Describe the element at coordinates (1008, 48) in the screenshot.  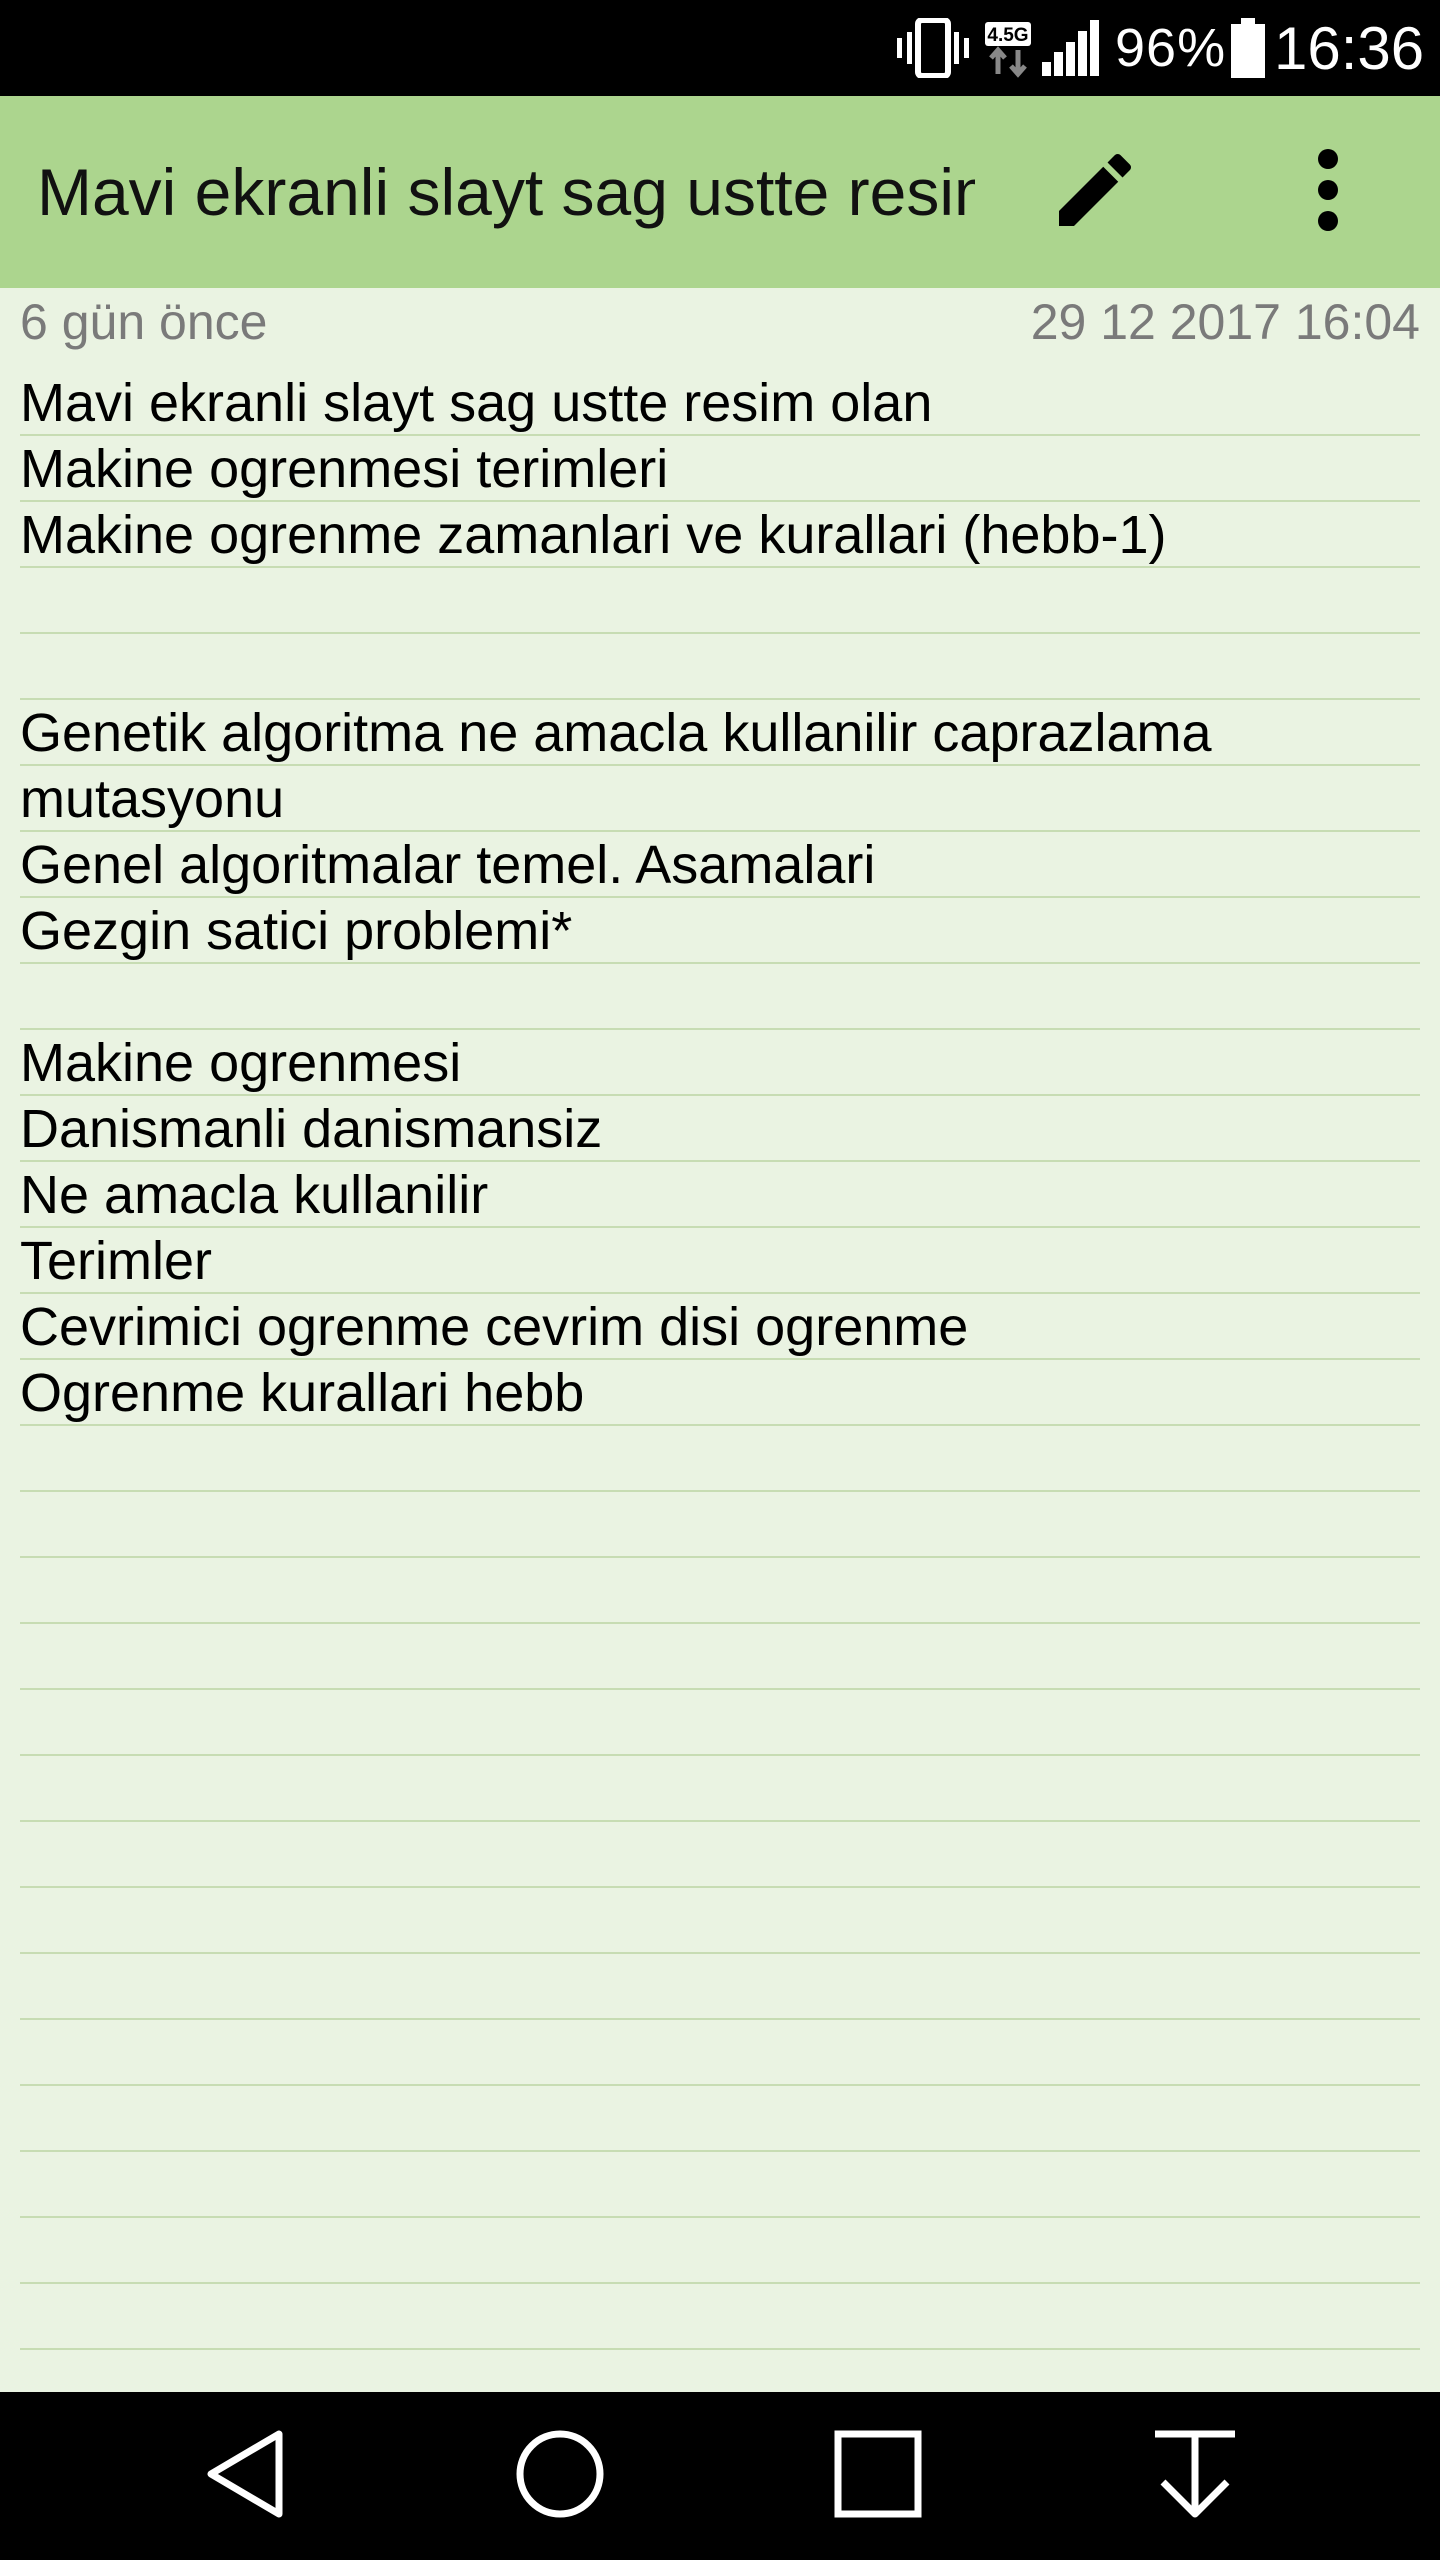
I see `network-4-5g-icon: 4.5G` at that location.